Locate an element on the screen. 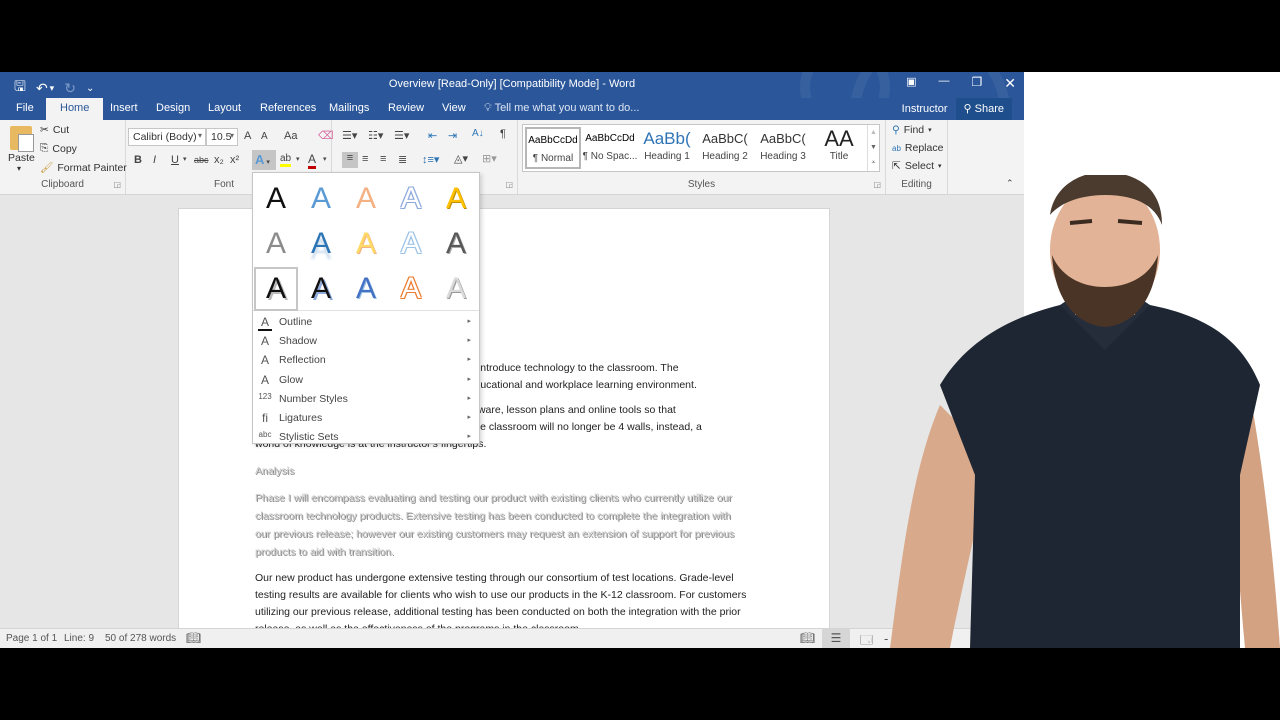 This screenshot has width=1280, height=720. italic-icon: I is located at coordinates (154, 160).